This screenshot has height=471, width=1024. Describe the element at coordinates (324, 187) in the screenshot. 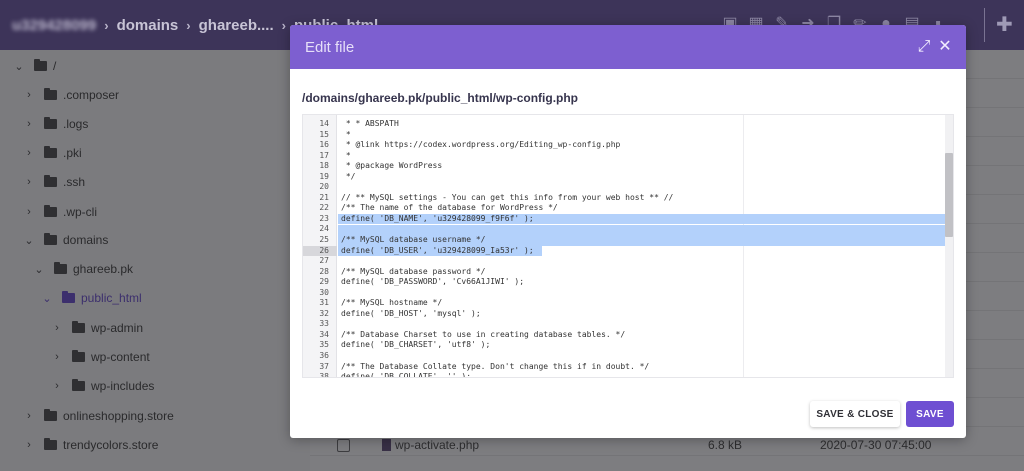

I see `line-number: 20` at that location.